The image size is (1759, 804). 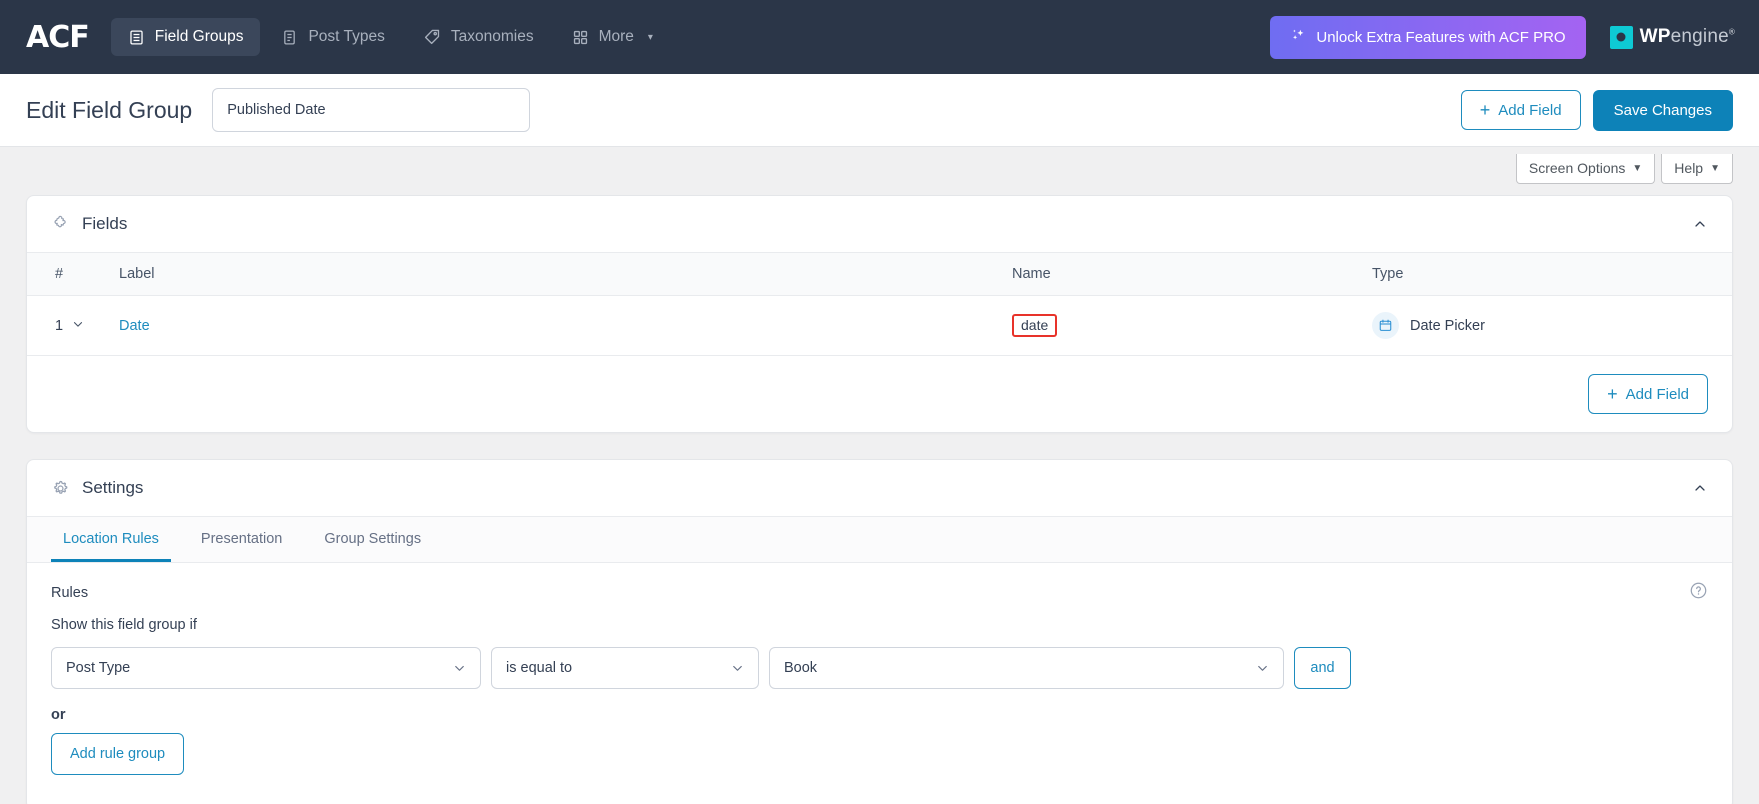 What do you see at coordinates (1552, 274) in the screenshot?
I see `column-header-type: Type` at bounding box center [1552, 274].